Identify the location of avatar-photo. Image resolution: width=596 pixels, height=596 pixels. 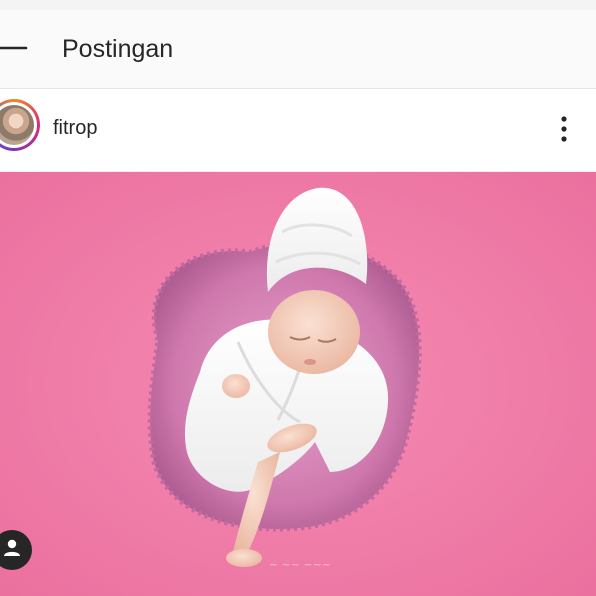
(17, 125).